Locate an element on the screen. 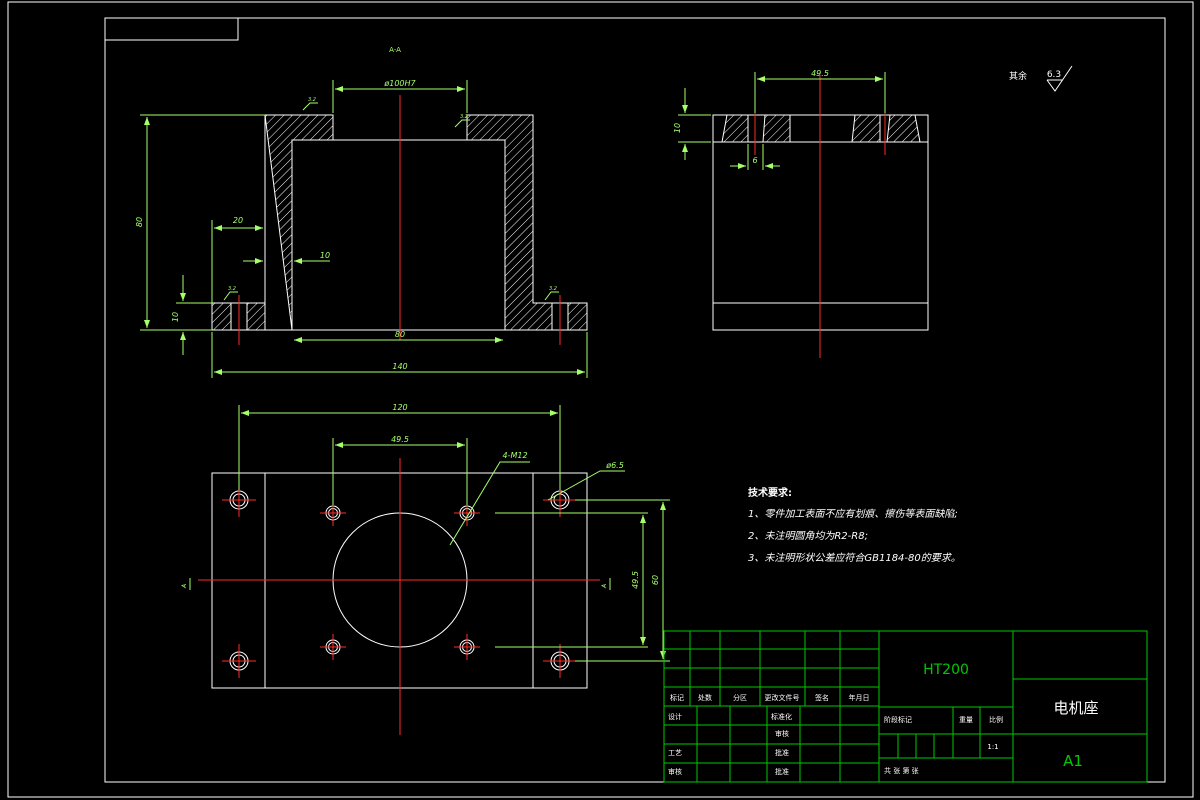 The image size is (1200, 800). dim-wall: 10 is located at coordinates (325, 255).